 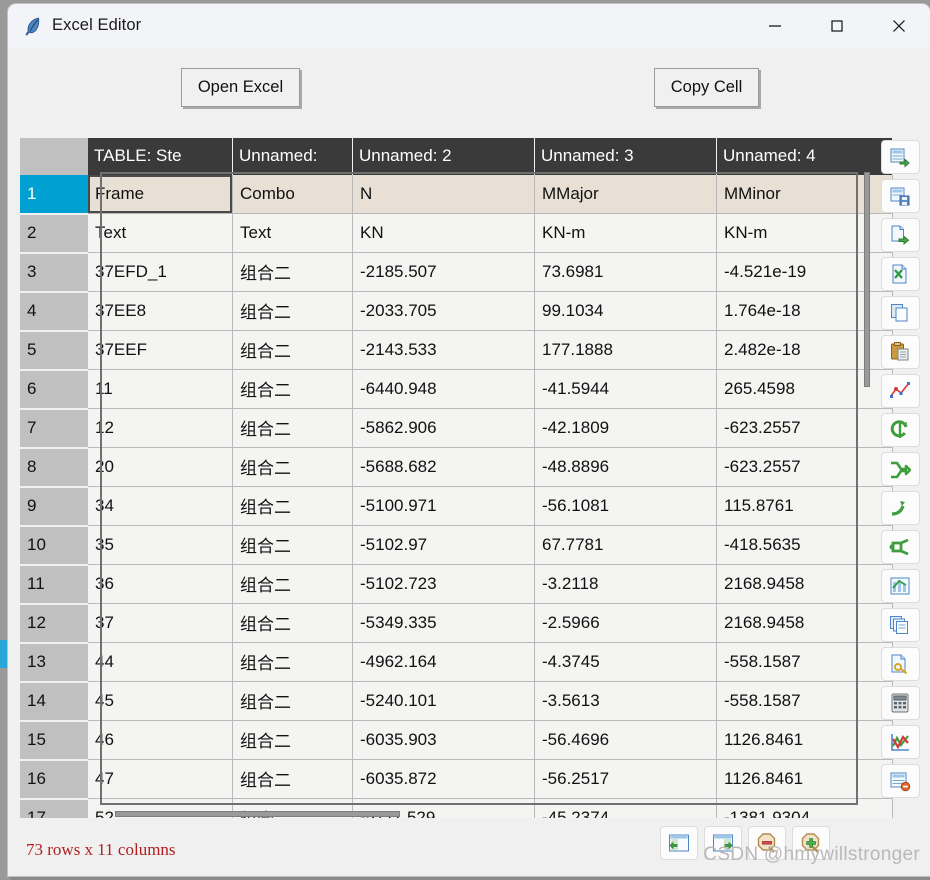 I want to click on column-header-2: Unnamed: 2, so click(x=443, y=156).